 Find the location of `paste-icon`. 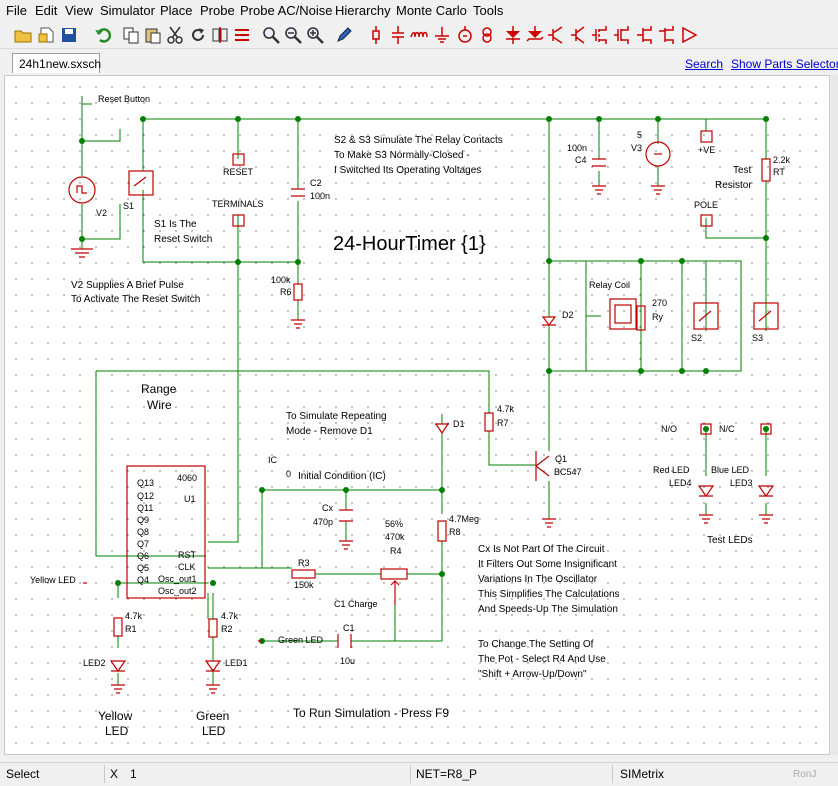

paste-icon is located at coordinates (153, 35).